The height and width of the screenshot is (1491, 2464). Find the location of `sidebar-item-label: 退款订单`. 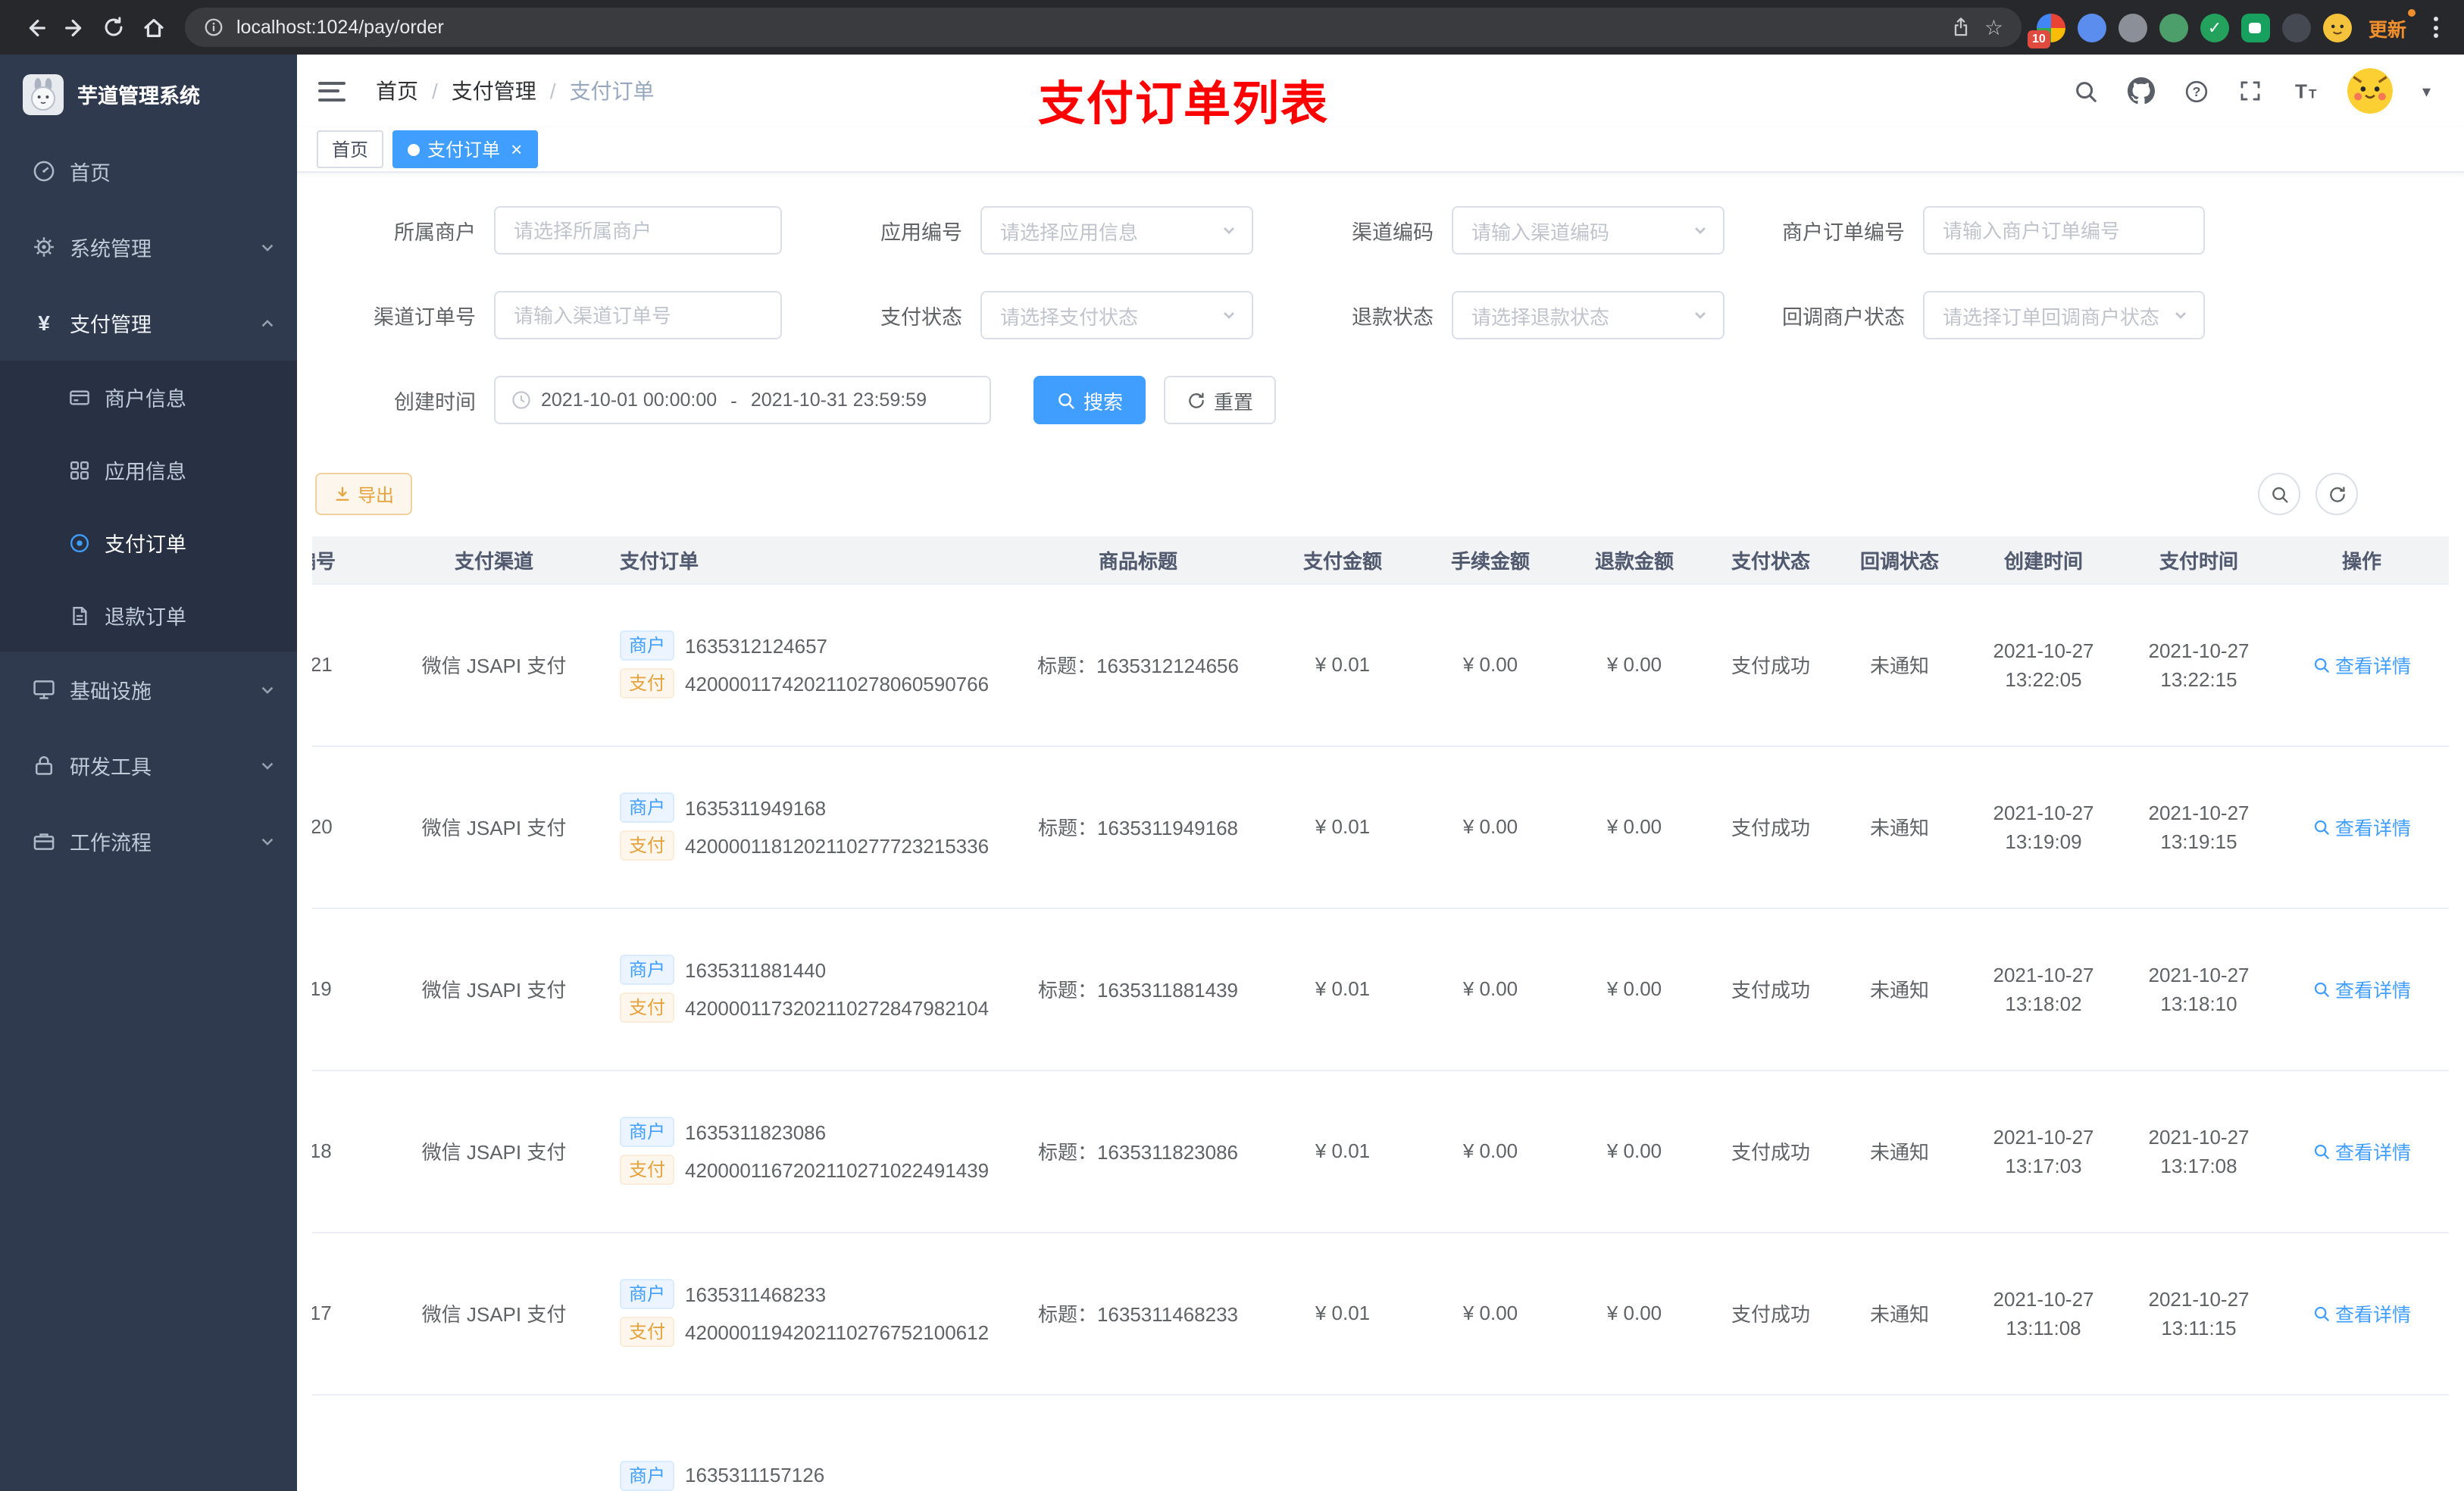

sidebar-item-label: 退款订单 is located at coordinates (145, 617).